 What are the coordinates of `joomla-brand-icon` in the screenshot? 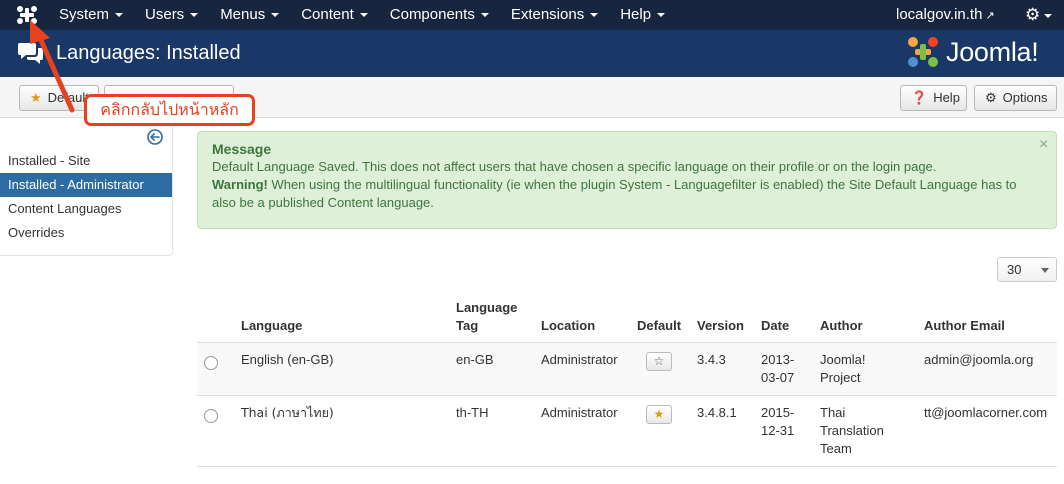 It's located at (923, 52).